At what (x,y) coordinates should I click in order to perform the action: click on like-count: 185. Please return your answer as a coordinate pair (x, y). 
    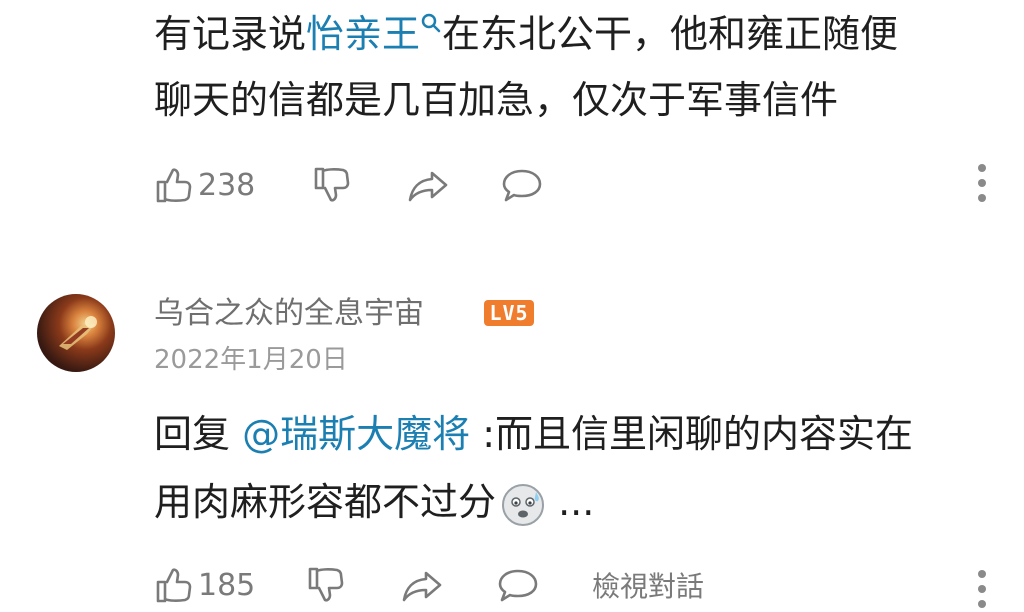
    Looking at the image, I should click on (227, 585).